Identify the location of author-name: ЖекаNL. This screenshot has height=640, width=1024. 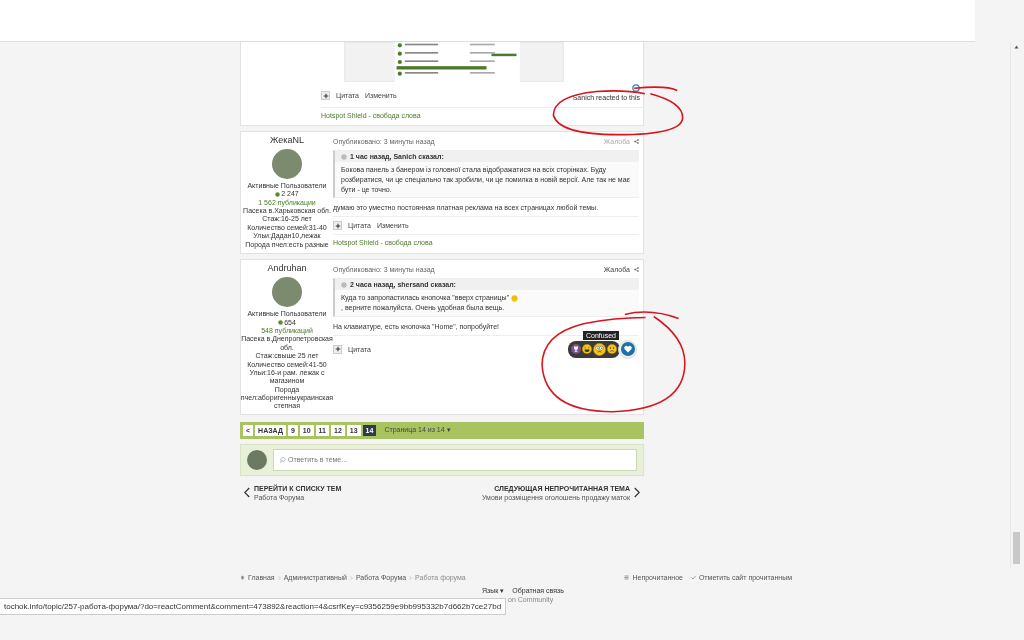
(287, 140).